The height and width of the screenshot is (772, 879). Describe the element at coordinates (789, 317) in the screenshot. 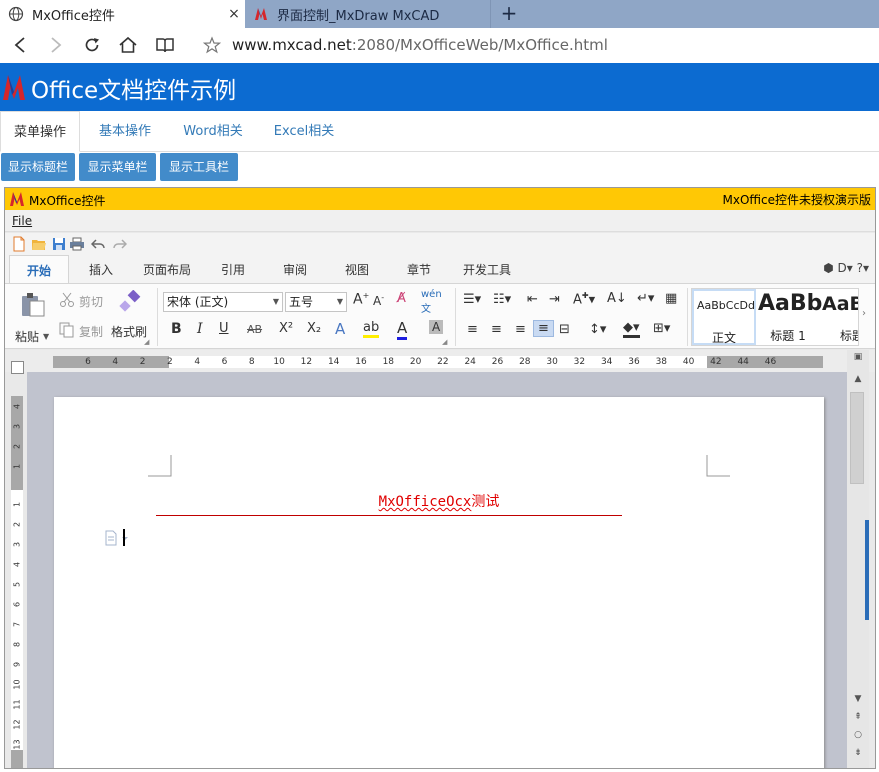

I see `style-heading-1: AaBb 标题 1` at that location.